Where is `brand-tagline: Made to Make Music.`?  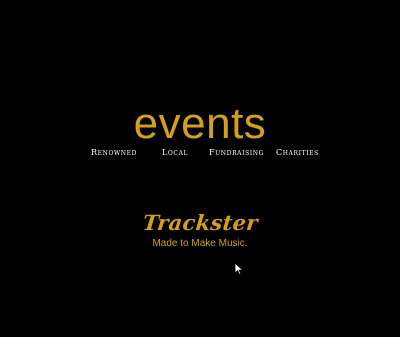 brand-tagline: Made to Make Music. is located at coordinates (200, 243).